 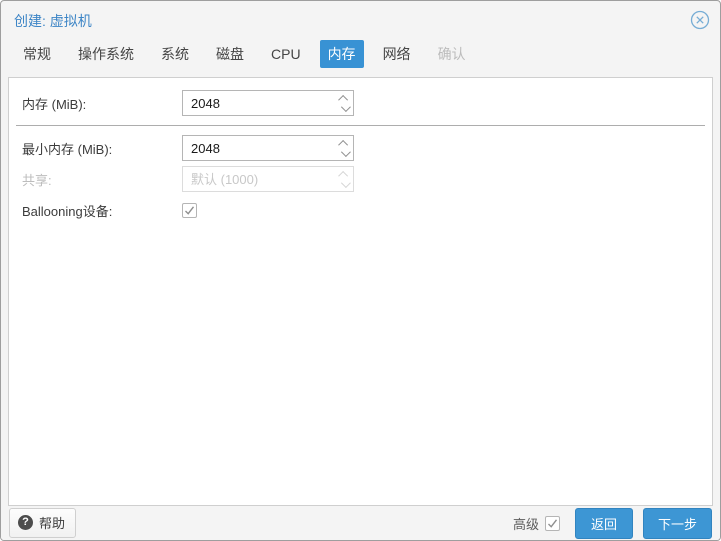 What do you see at coordinates (286, 54) in the screenshot?
I see `tab-cpu: CPU` at bounding box center [286, 54].